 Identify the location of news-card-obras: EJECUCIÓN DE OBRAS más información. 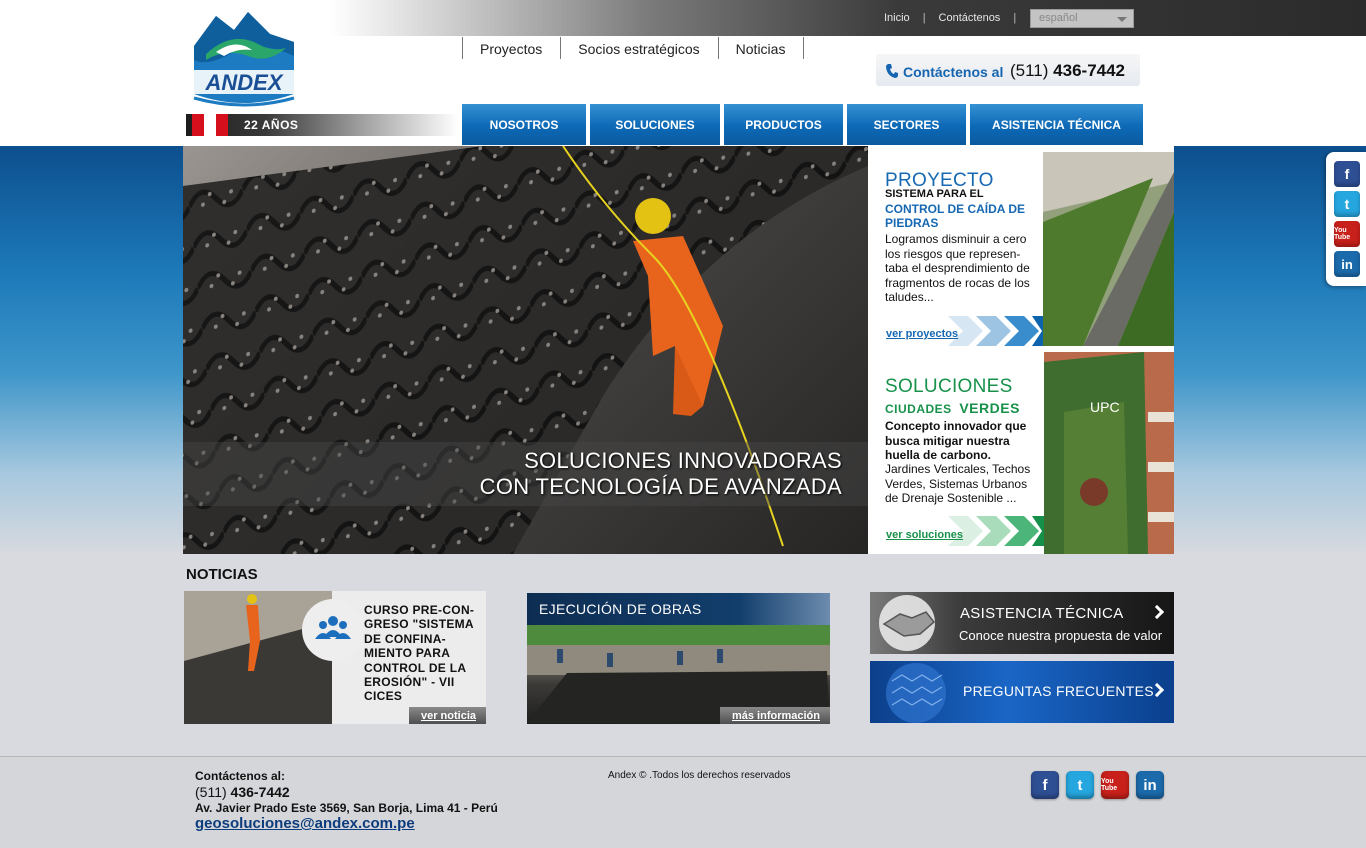
(678, 658).